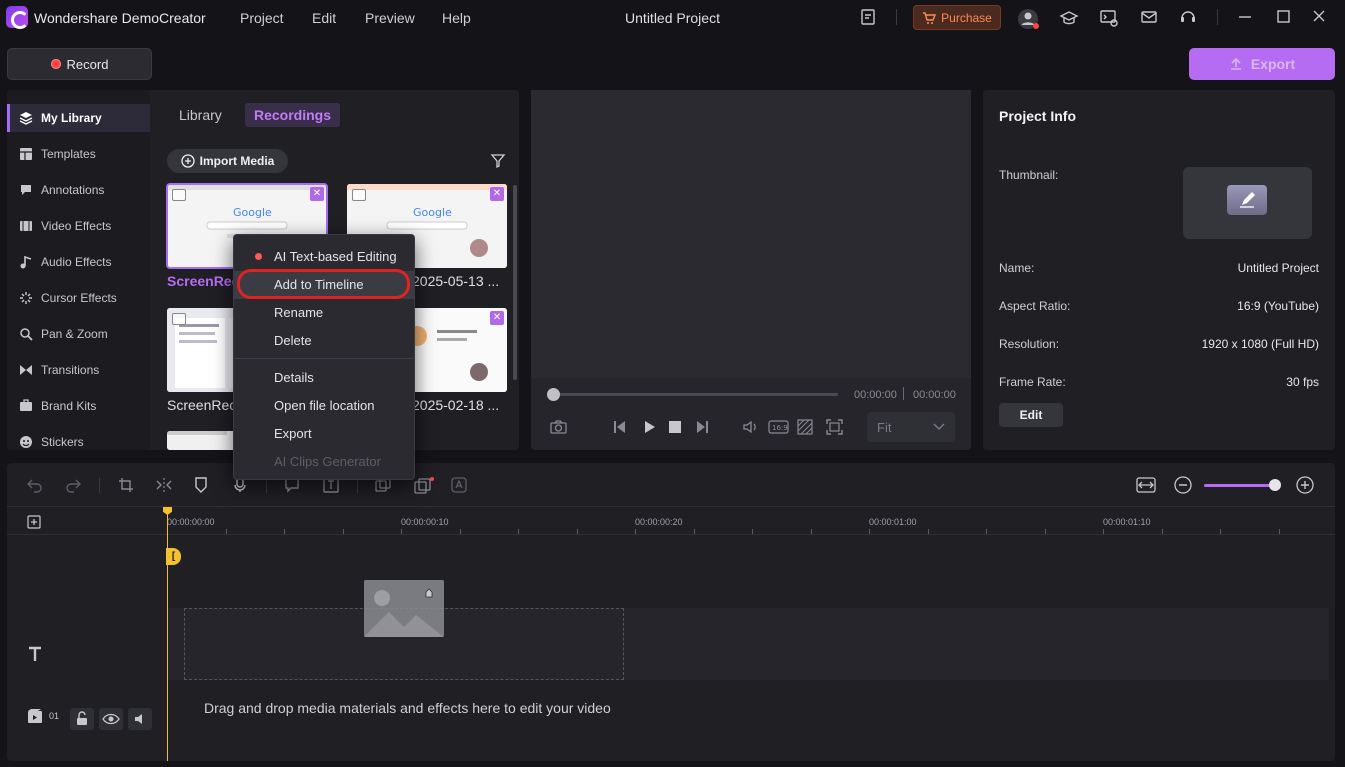 The height and width of the screenshot is (767, 1345). What do you see at coordinates (1031, 415) in the screenshot?
I see `edit-project-button: Edit` at bounding box center [1031, 415].